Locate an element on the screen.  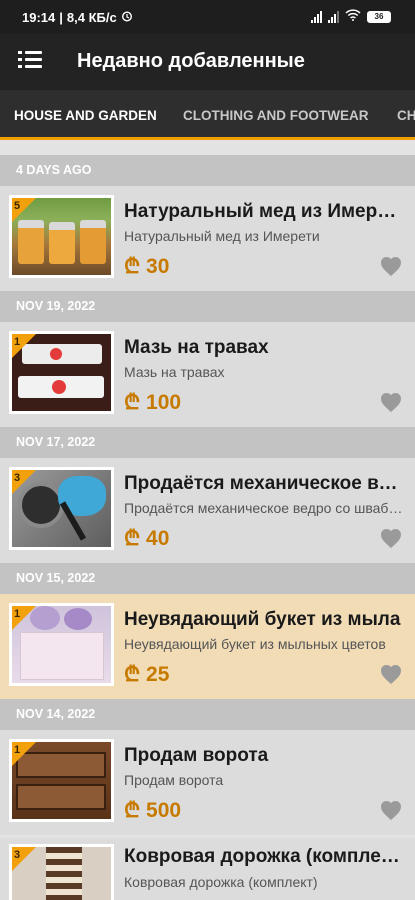
page-title: Недавно добавленные is located at coordinates (191, 61).